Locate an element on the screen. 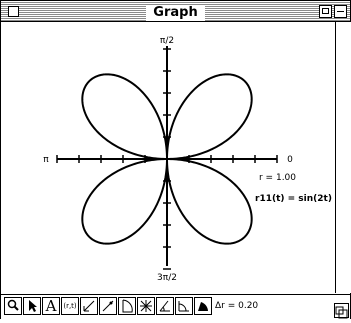  label-pi: π is located at coordinates (46, 160).